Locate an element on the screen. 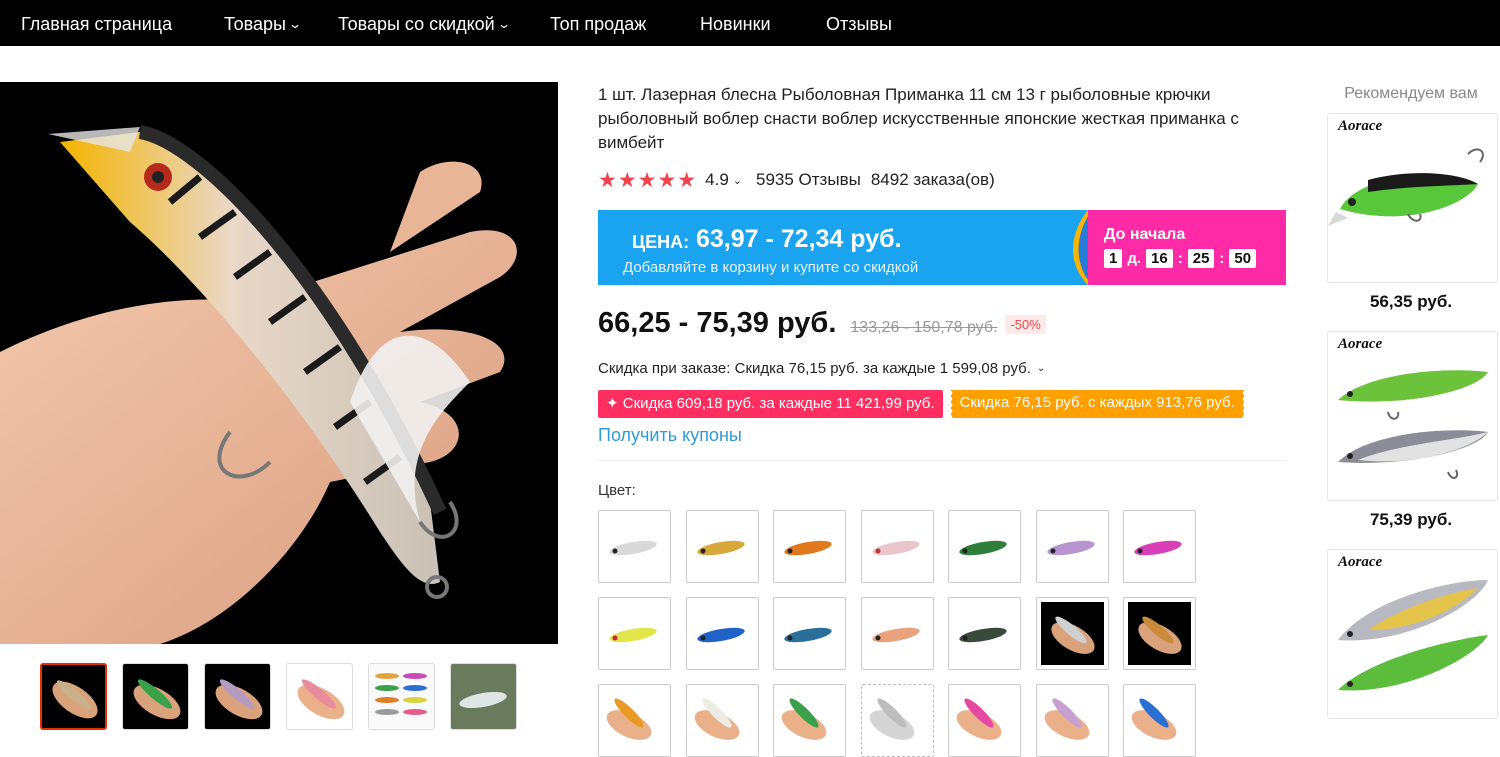 This screenshot has width=1500, height=757. nav-reviews: Отзывы is located at coordinates (859, 23).